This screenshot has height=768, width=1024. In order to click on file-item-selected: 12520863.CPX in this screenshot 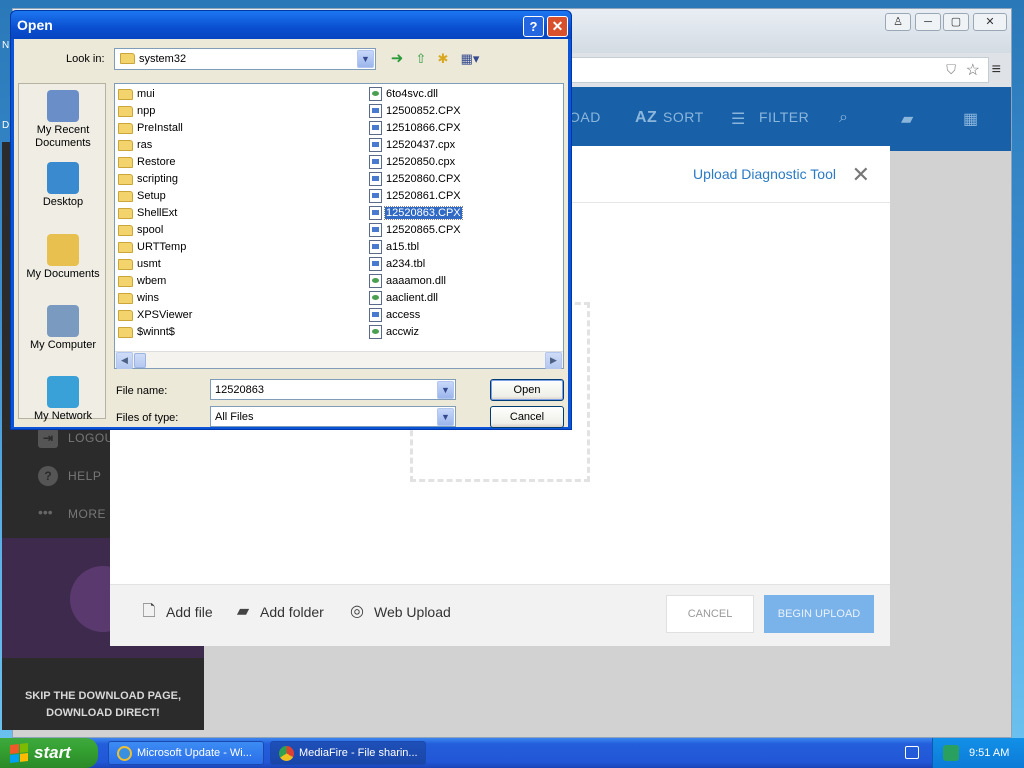, I will do `click(416, 213)`.